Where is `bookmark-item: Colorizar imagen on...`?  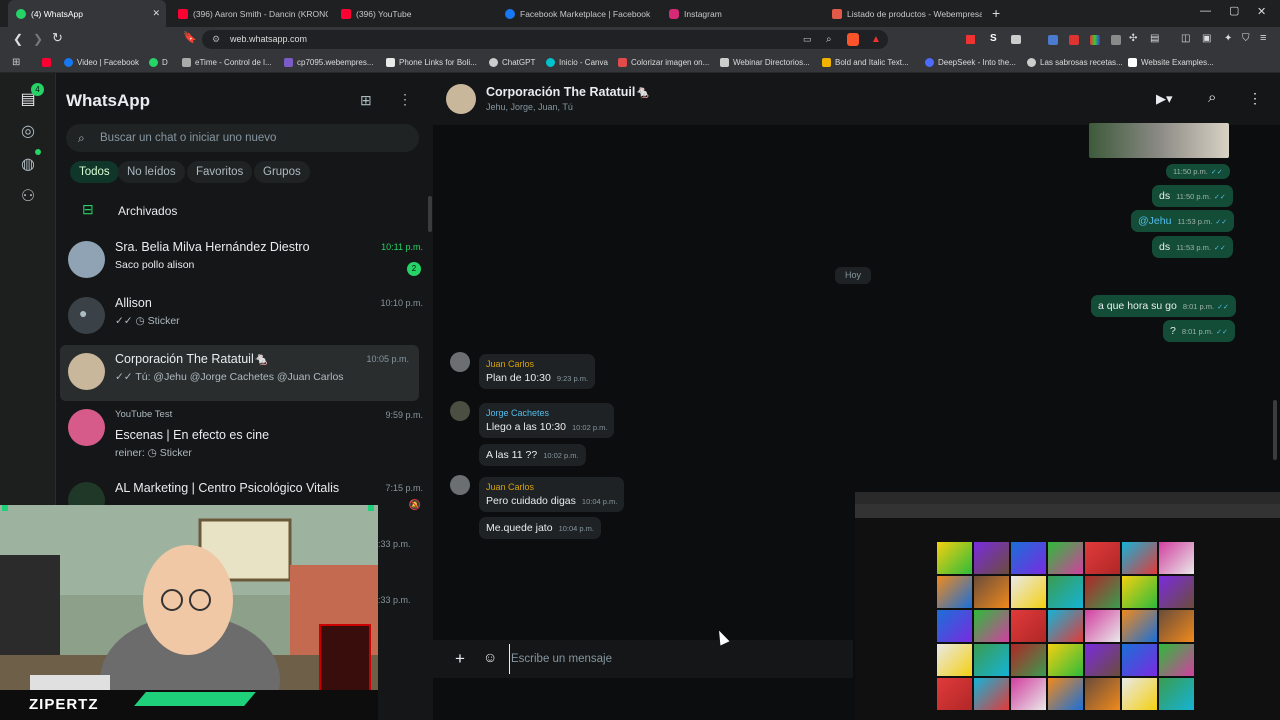
bookmark-item: Colorizar imagen on... is located at coordinates (663, 62).